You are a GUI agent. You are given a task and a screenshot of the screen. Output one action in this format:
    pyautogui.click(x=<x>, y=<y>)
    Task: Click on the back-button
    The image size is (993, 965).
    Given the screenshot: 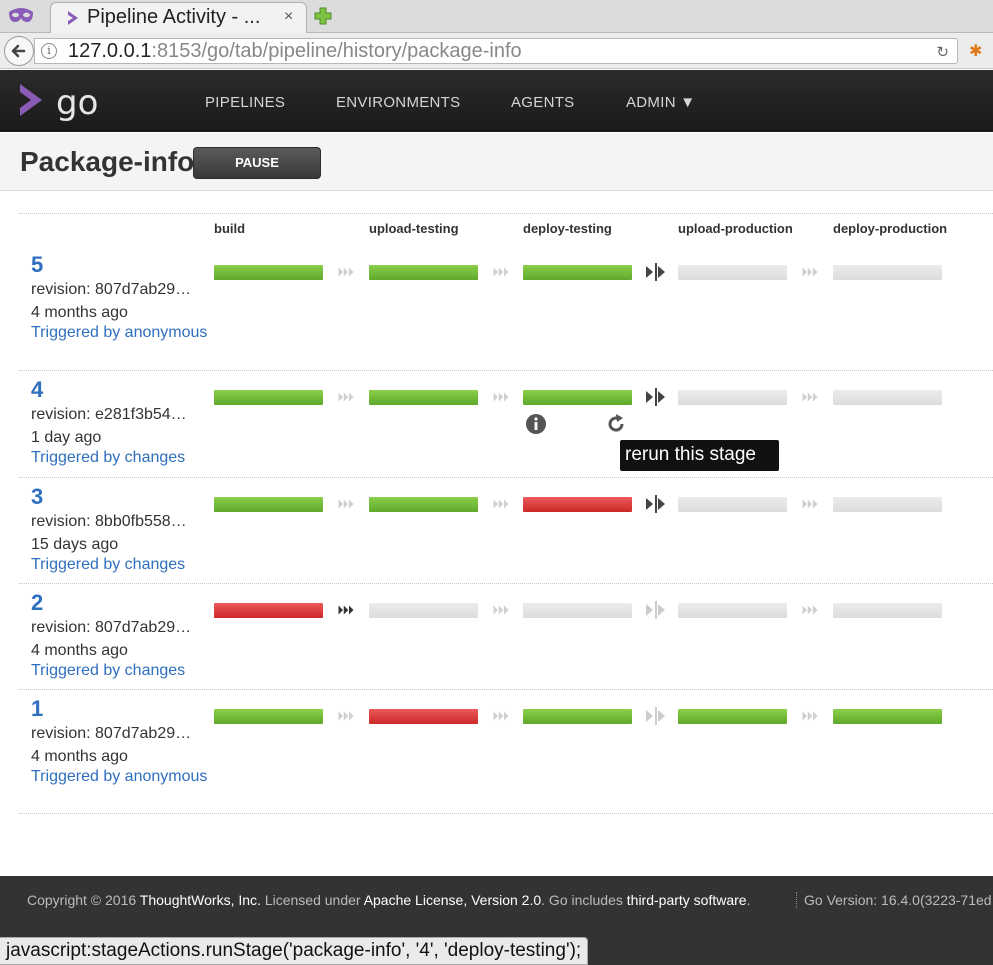 What is the action you would take?
    pyautogui.click(x=19, y=51)
    